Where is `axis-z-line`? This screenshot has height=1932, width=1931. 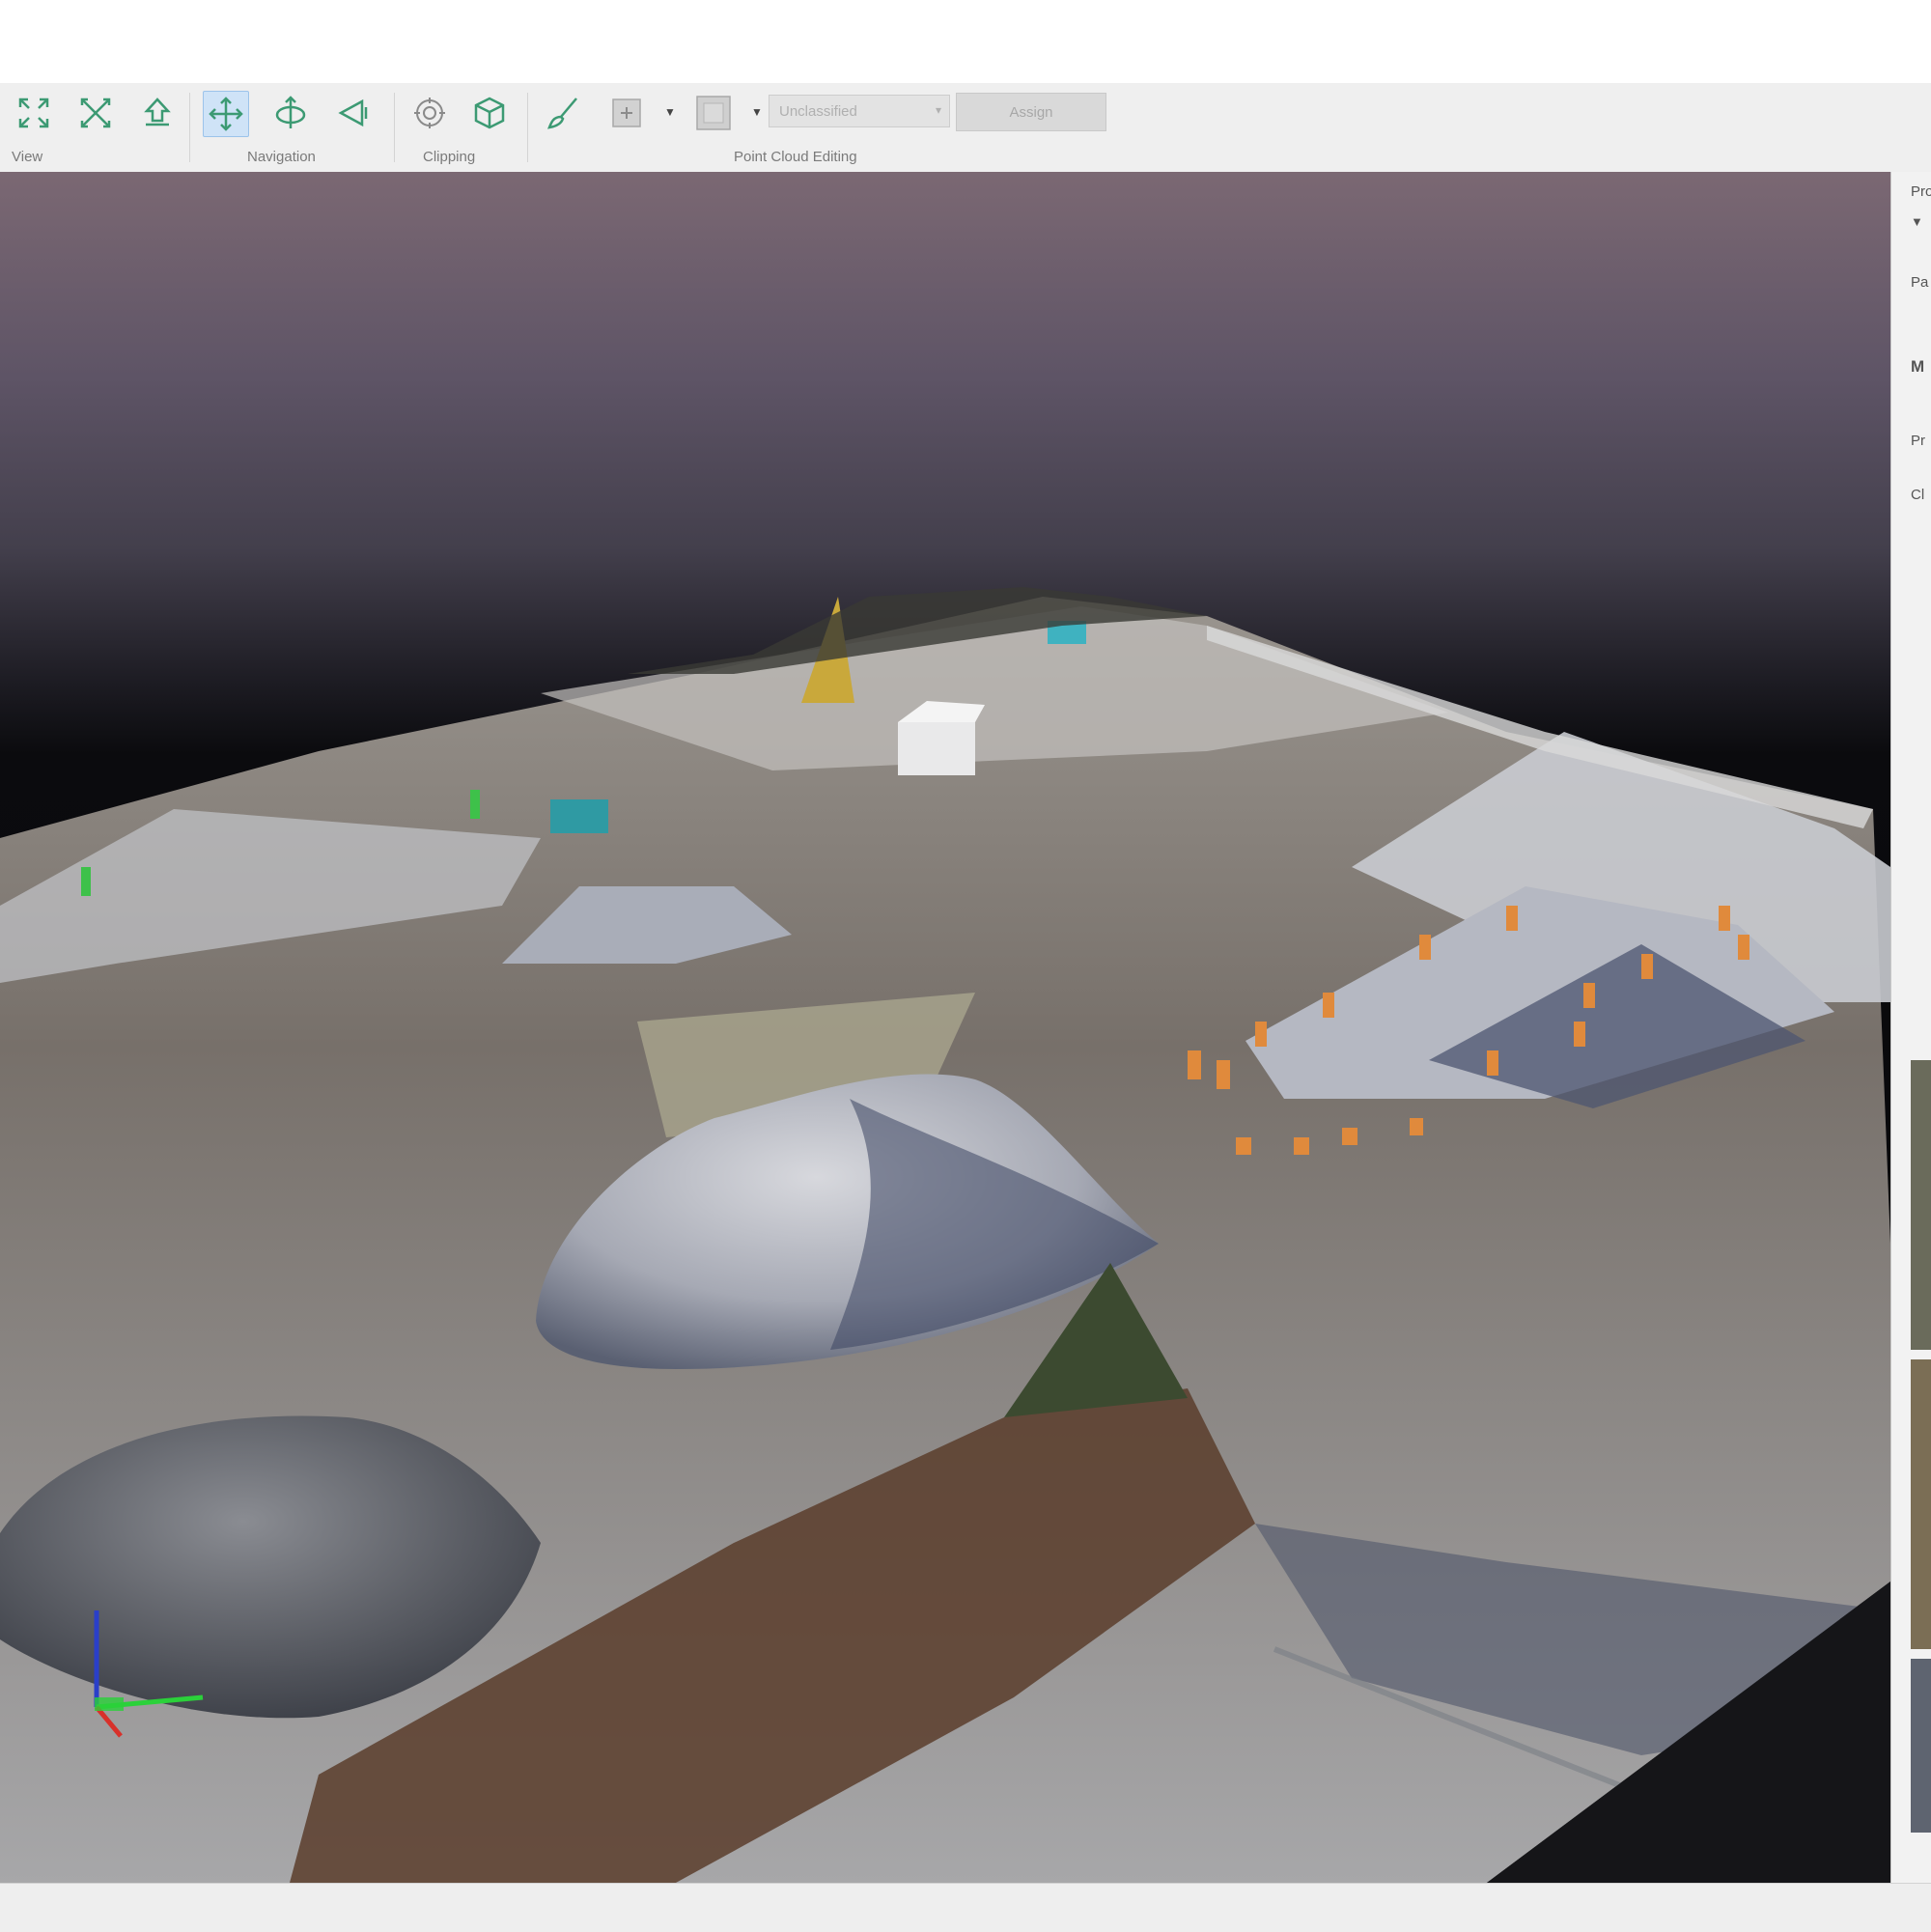 axis-z-line is located at coordinates (109, 1722).